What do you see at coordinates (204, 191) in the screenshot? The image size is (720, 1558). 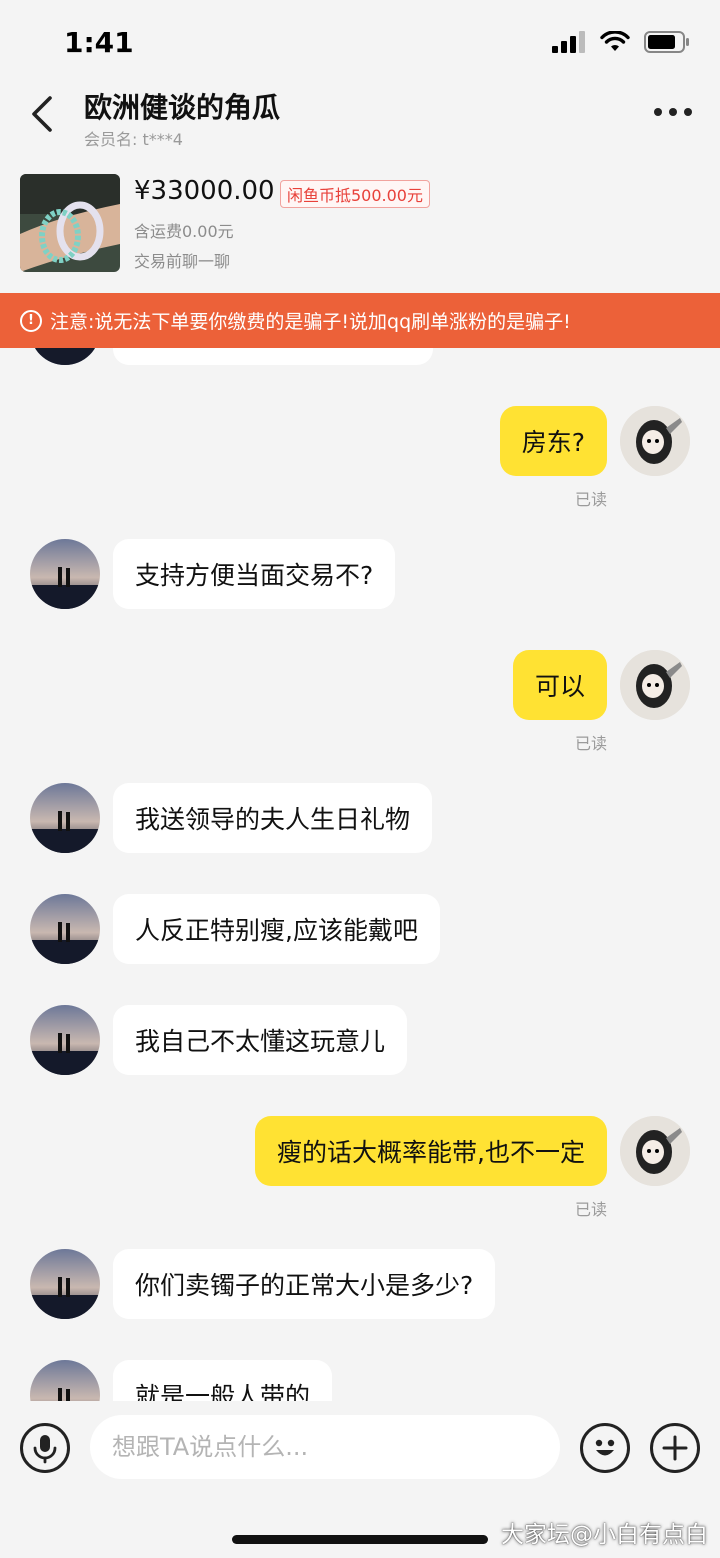 I see `product-price: ¥33000.00` at bounding box center [204, 191].